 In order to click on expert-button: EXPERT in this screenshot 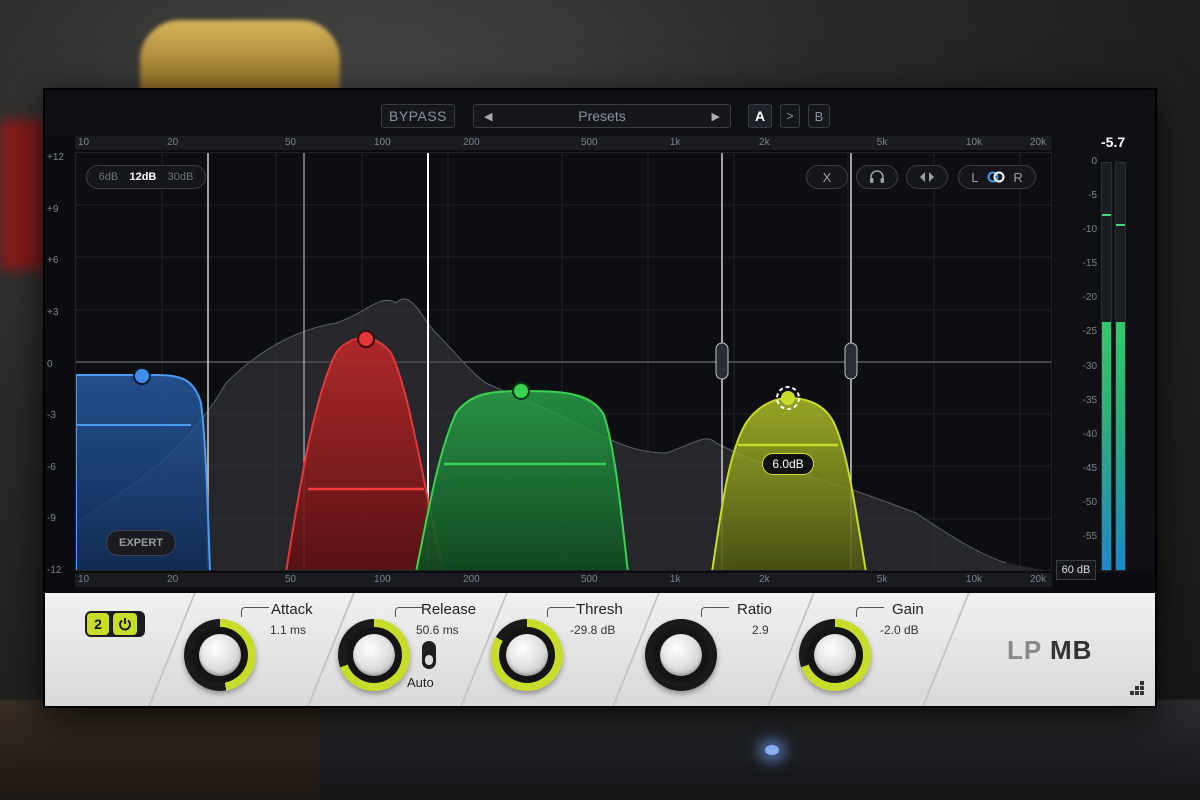, I will do `click(141, 543)`.